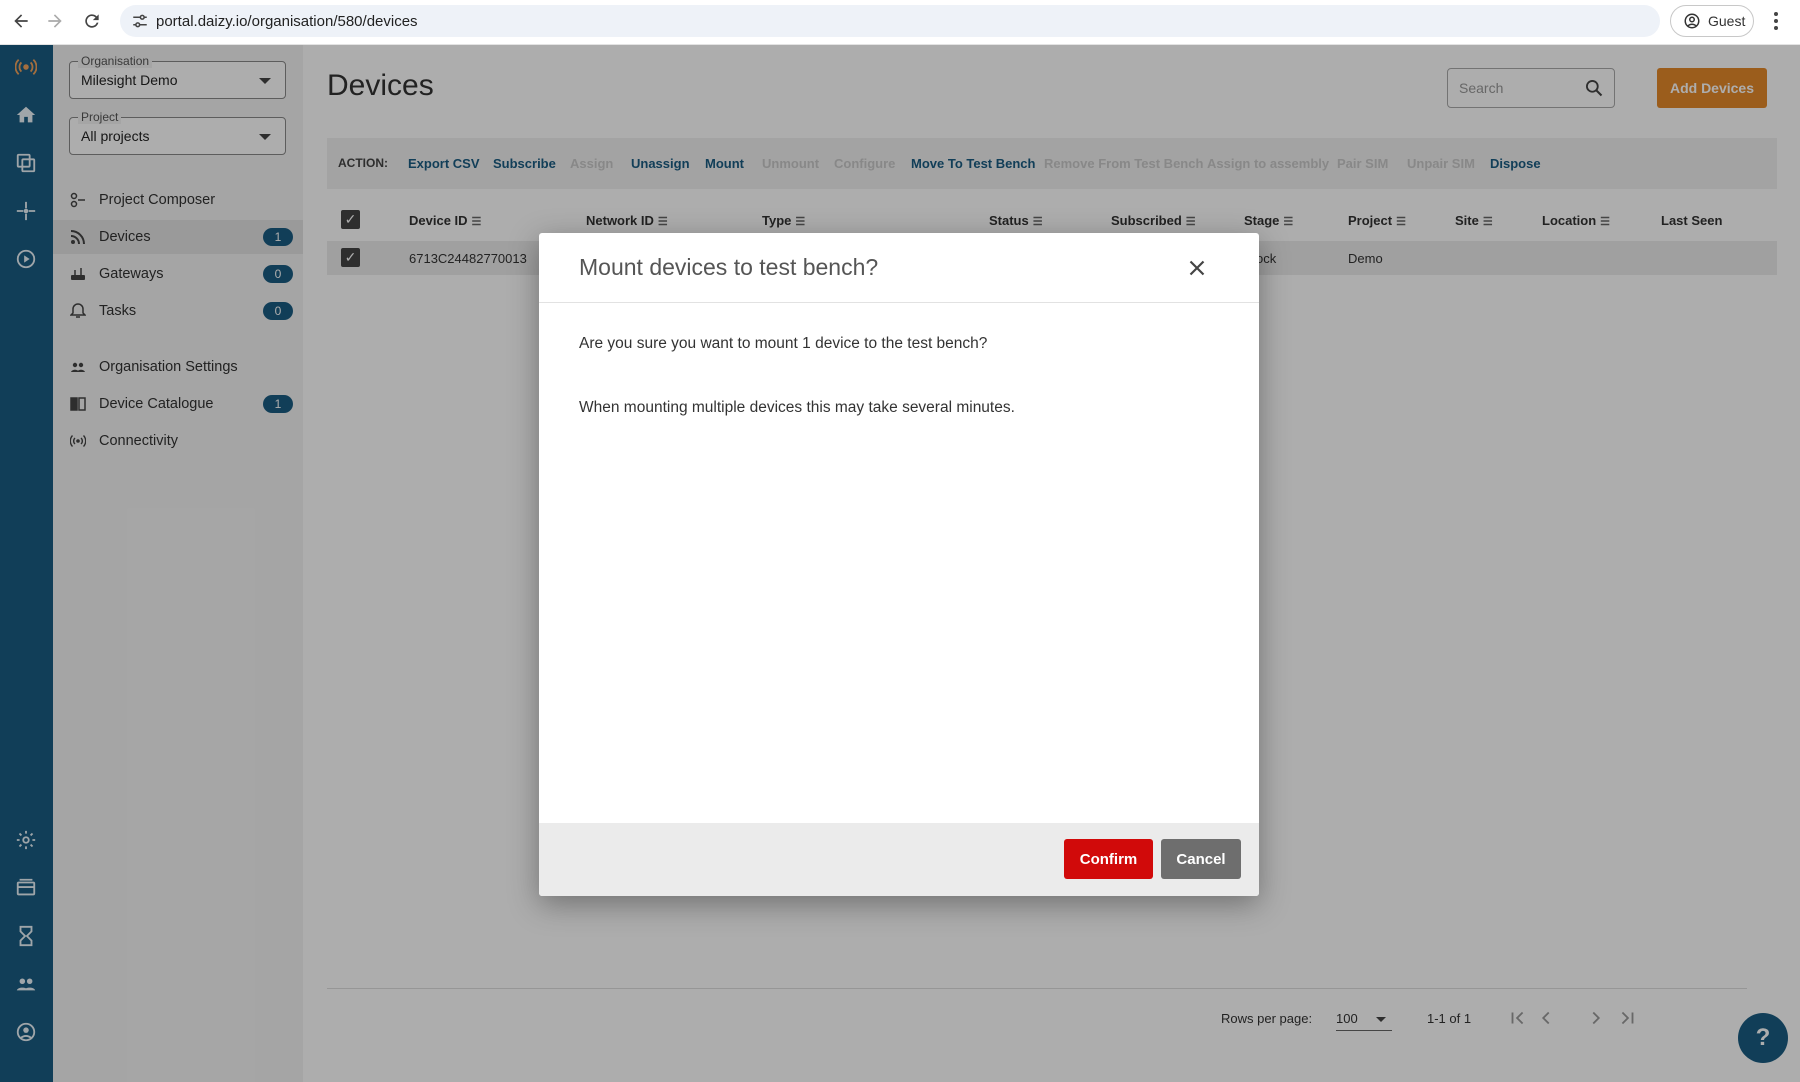 This screenshot has width=1800, height=1082. Describe the element at coordinates (1727, 21) in the screenshot. I see `profile-label: Guest` at that location.